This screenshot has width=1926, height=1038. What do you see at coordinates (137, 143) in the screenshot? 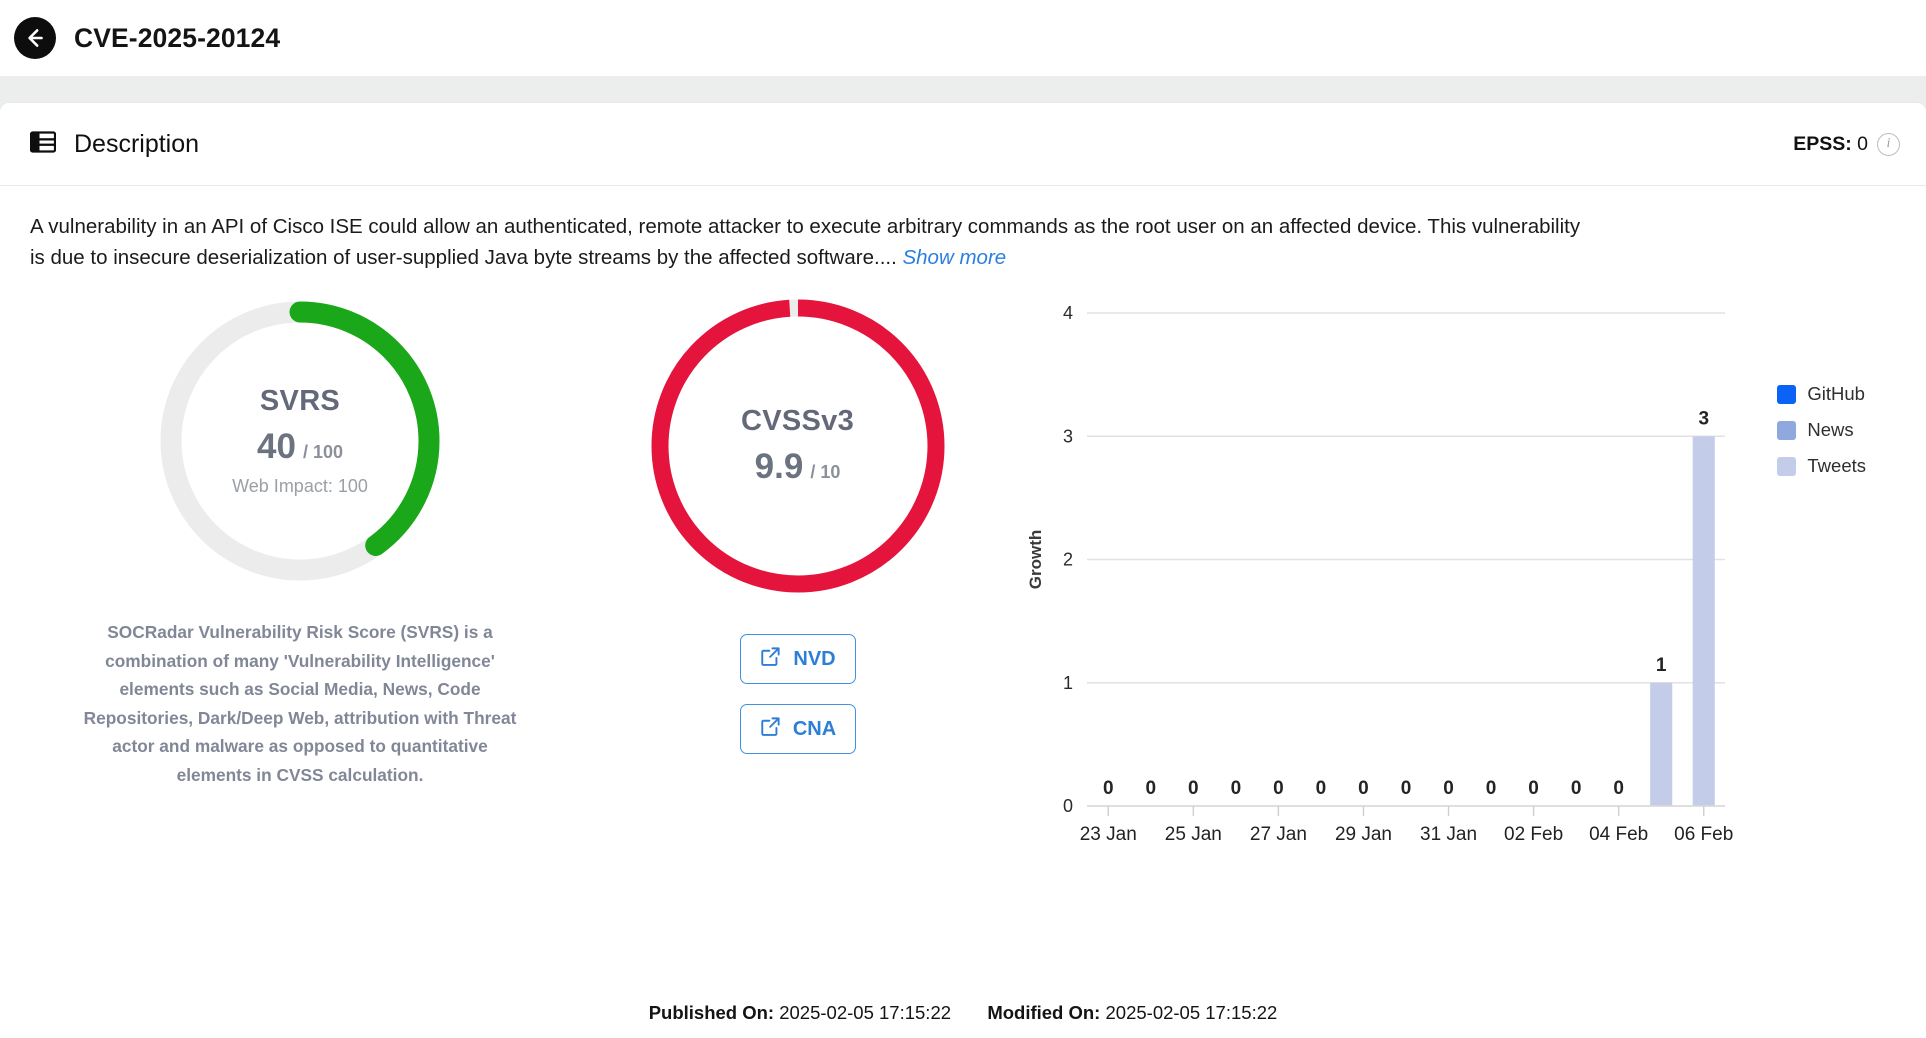
I see `section-title: Description` at bounding box center [137, 143].